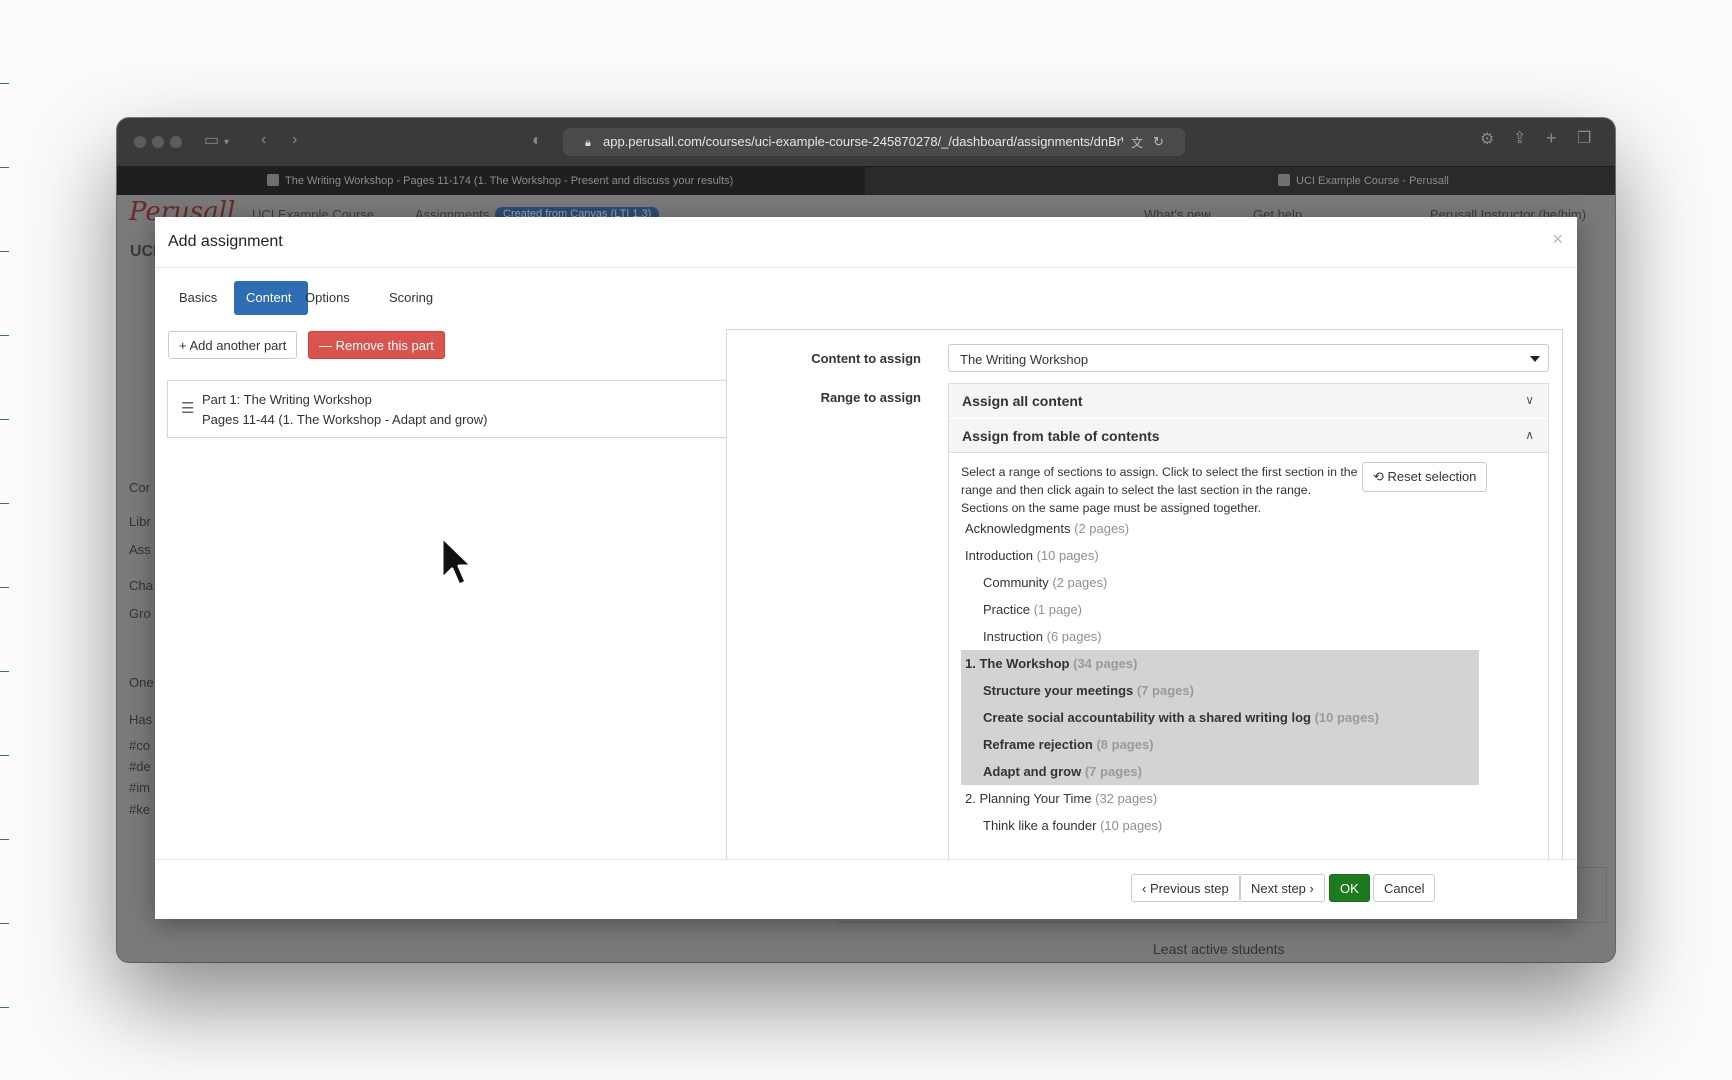 The image size is (1732, 1080). I want to click on remove-part-label: Remove this part, so click(384, 345).